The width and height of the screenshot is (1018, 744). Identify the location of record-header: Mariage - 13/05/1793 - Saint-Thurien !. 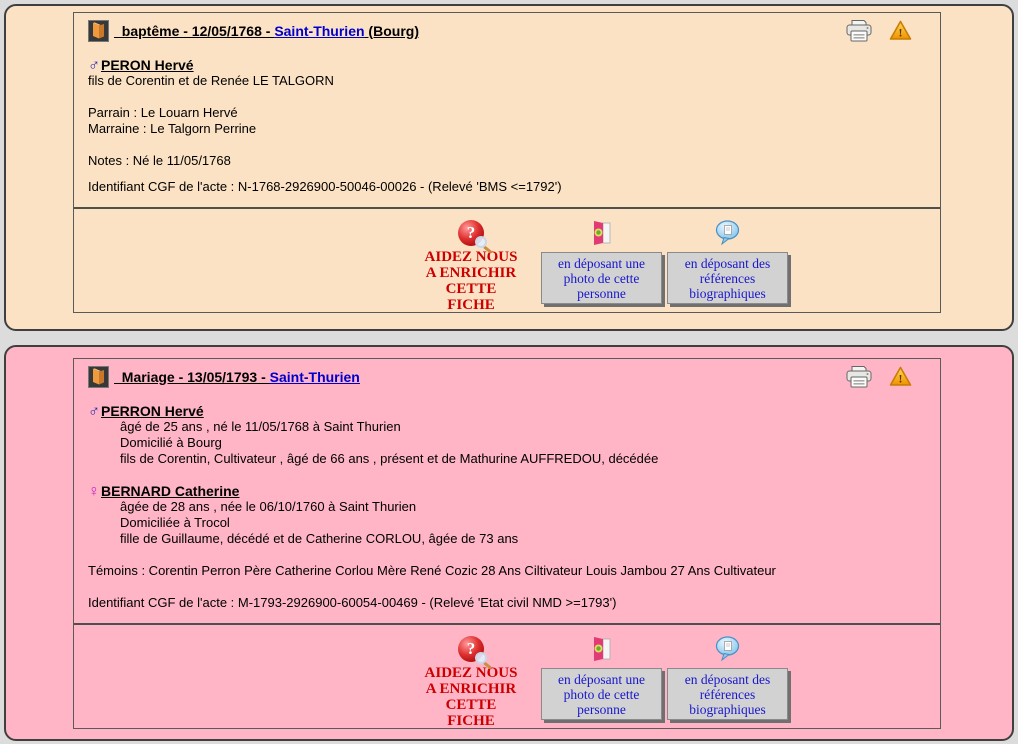
(507, 376).